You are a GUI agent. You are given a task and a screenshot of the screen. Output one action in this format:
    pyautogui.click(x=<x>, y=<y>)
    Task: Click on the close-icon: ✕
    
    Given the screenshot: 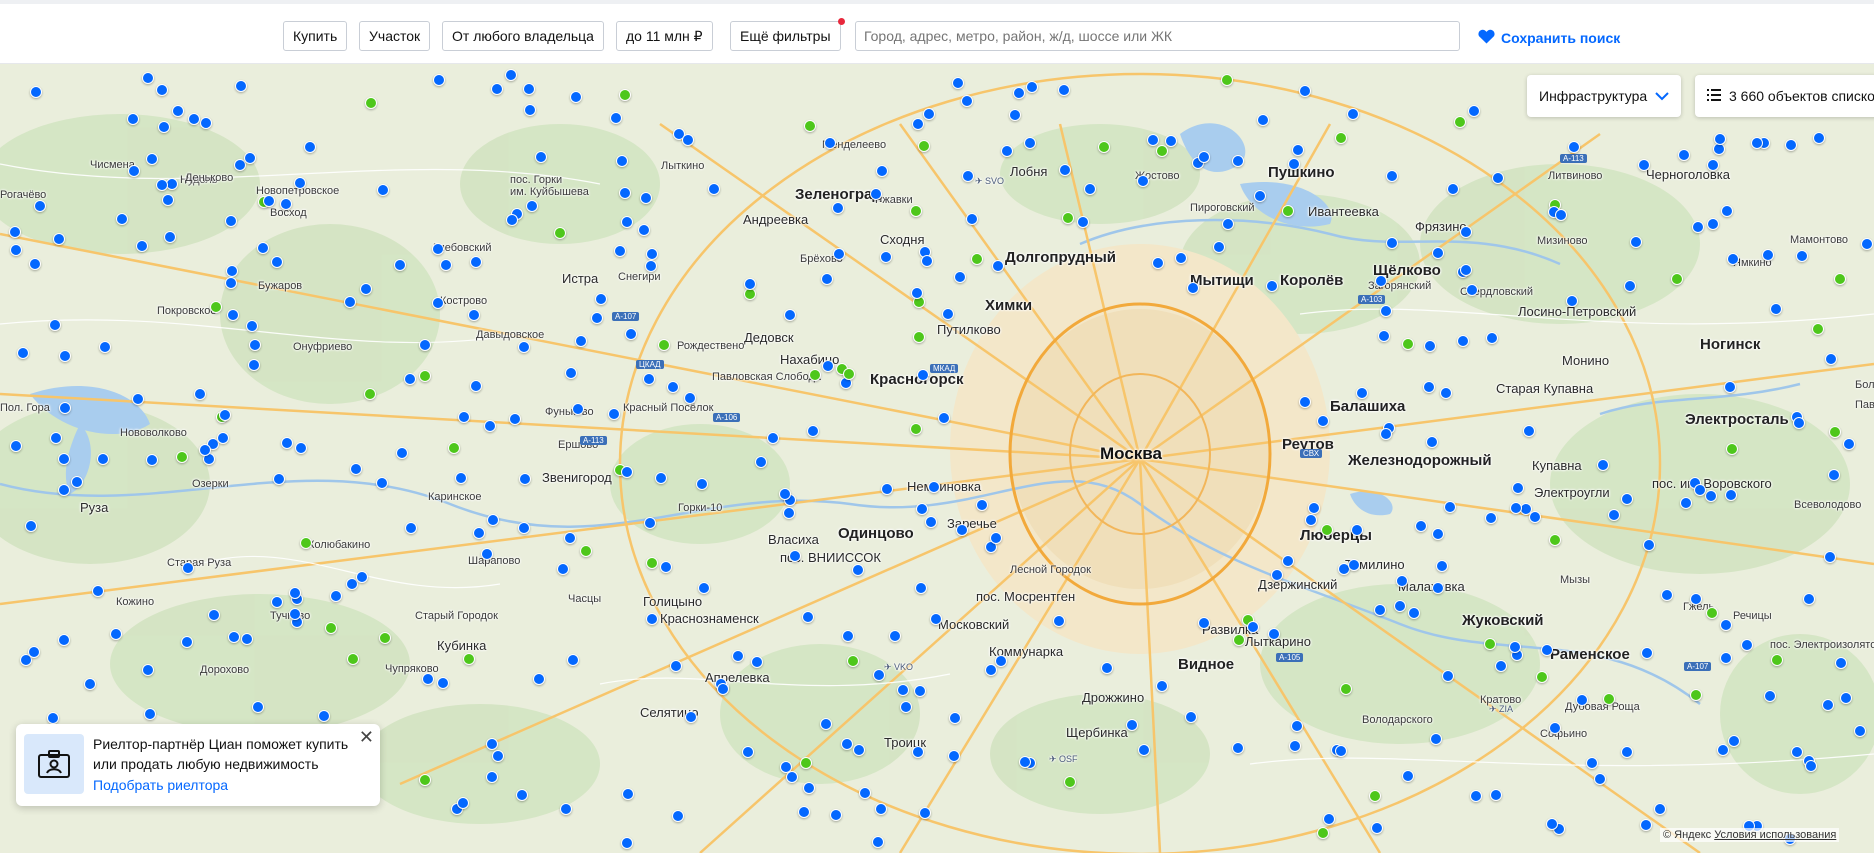 What is the action you would take?
    pyautogui.click(x=366, y=737)
    